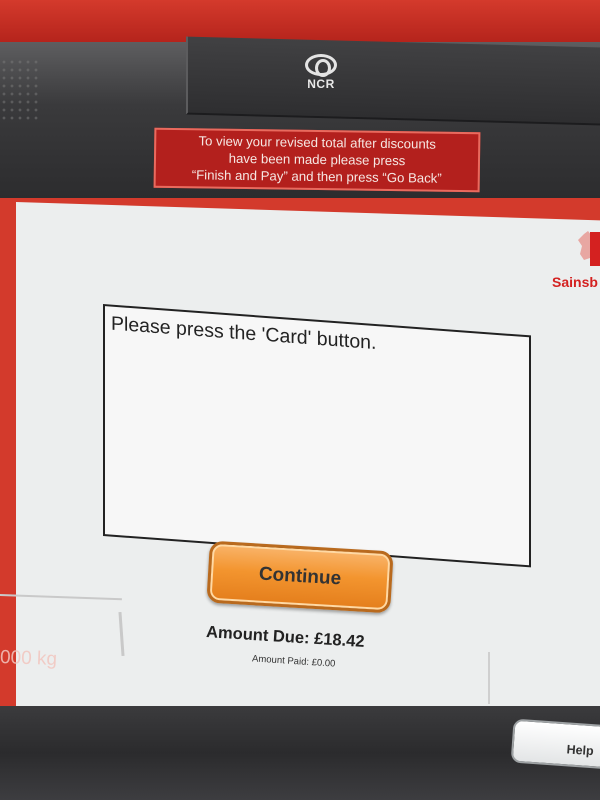 The image size is (600, 800). I want to click on brand-panel, so click(393, 81).